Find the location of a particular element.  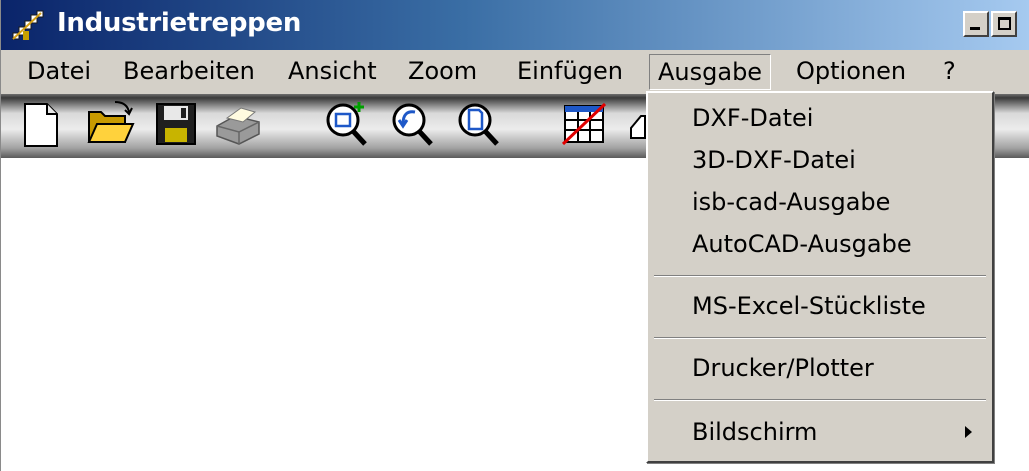

menu-item-drucker-plotter: Drucker/Plotter is located at coordinates (820, 368).